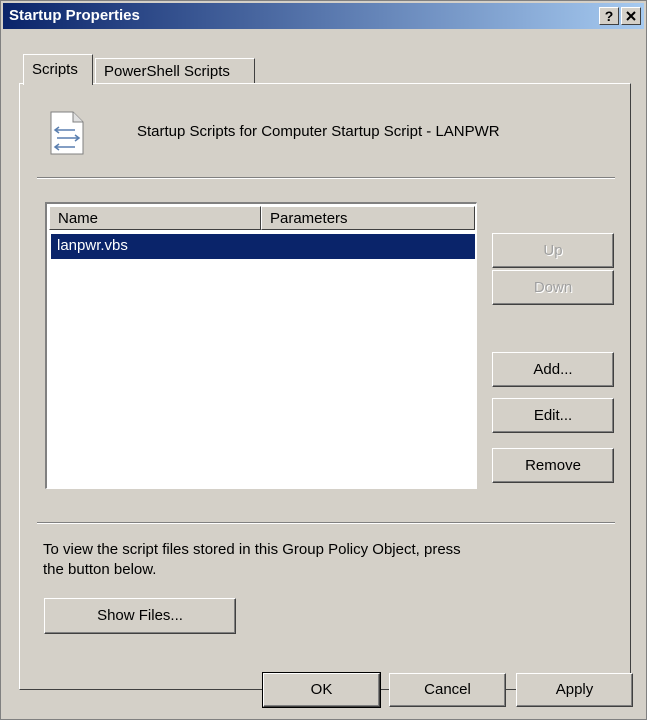 This screenshot has width=647, height=720. What do you see at coordinates (74, 15) in the screenshot?
I see `window-title: Startup Properties` at bounding box center [74, 15].